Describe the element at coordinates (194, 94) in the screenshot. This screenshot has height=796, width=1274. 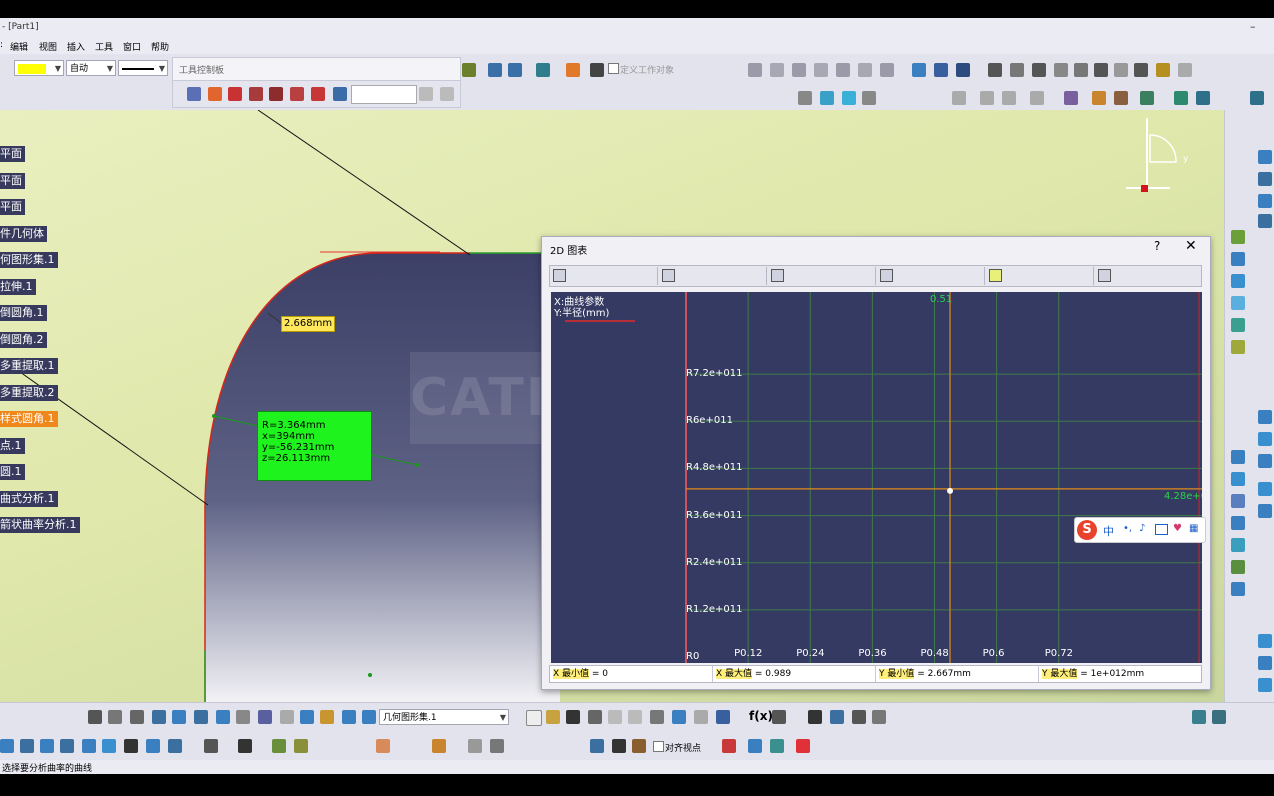
I see `selection-icon` at that location.